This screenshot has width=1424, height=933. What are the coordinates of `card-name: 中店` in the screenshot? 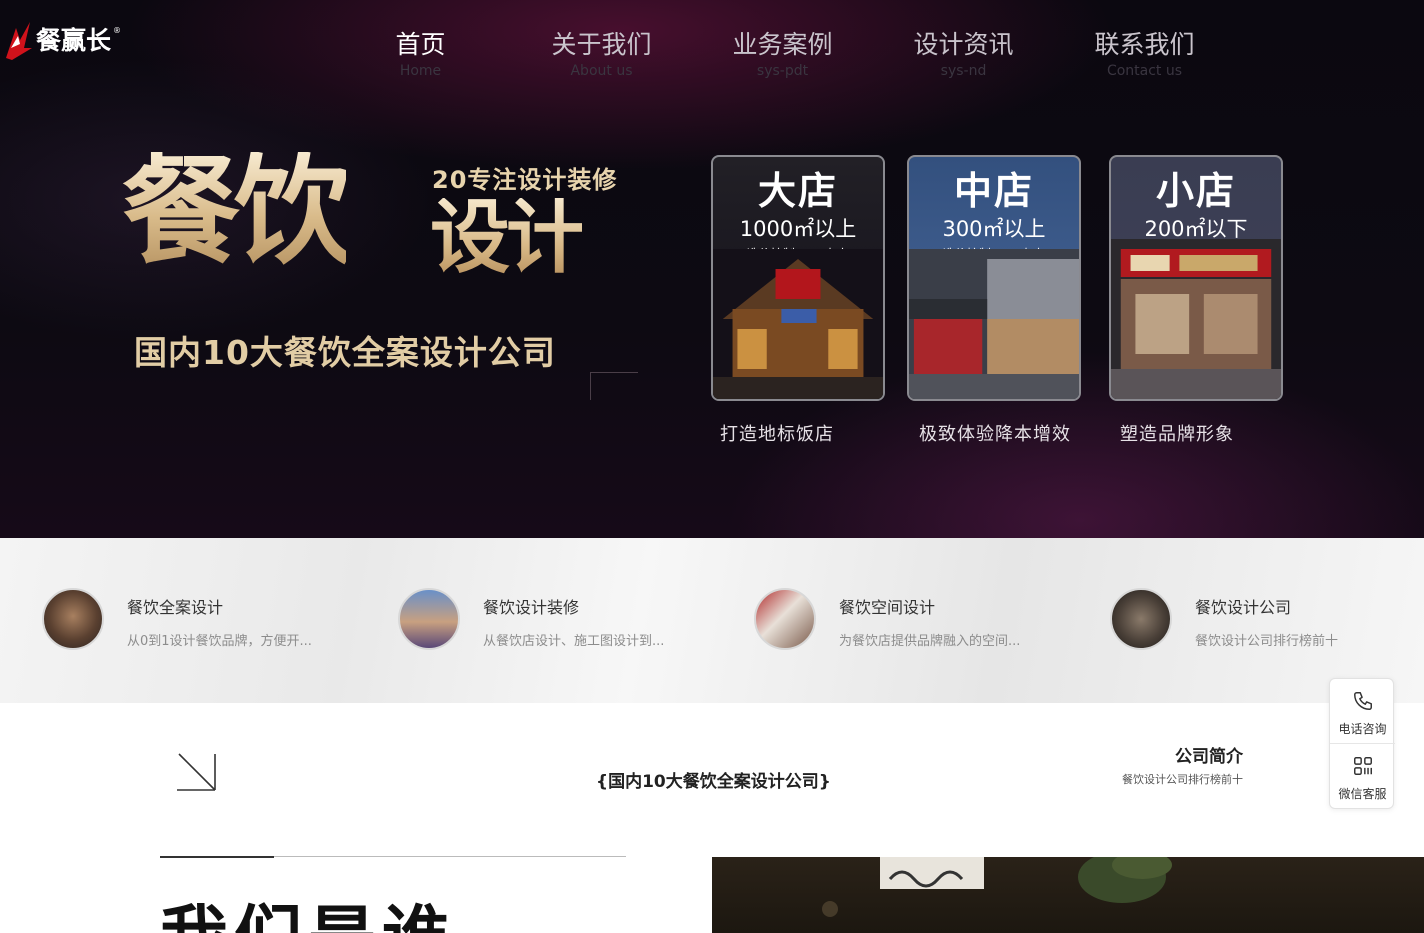 It's located at (993, 191).